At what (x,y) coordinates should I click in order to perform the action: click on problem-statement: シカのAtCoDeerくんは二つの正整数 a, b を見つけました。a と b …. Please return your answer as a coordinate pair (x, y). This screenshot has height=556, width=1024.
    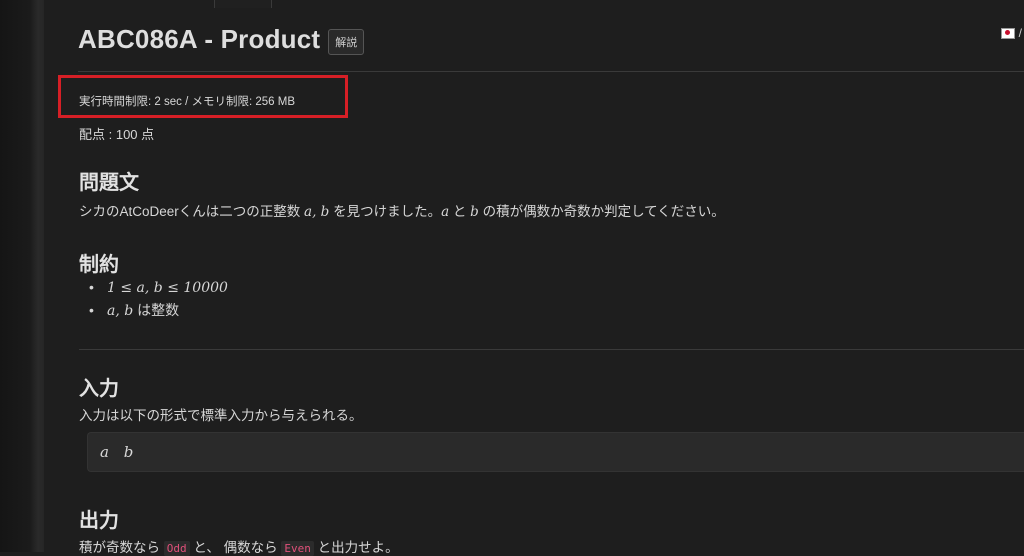
    Looking at the image, I should click on (402, 210).